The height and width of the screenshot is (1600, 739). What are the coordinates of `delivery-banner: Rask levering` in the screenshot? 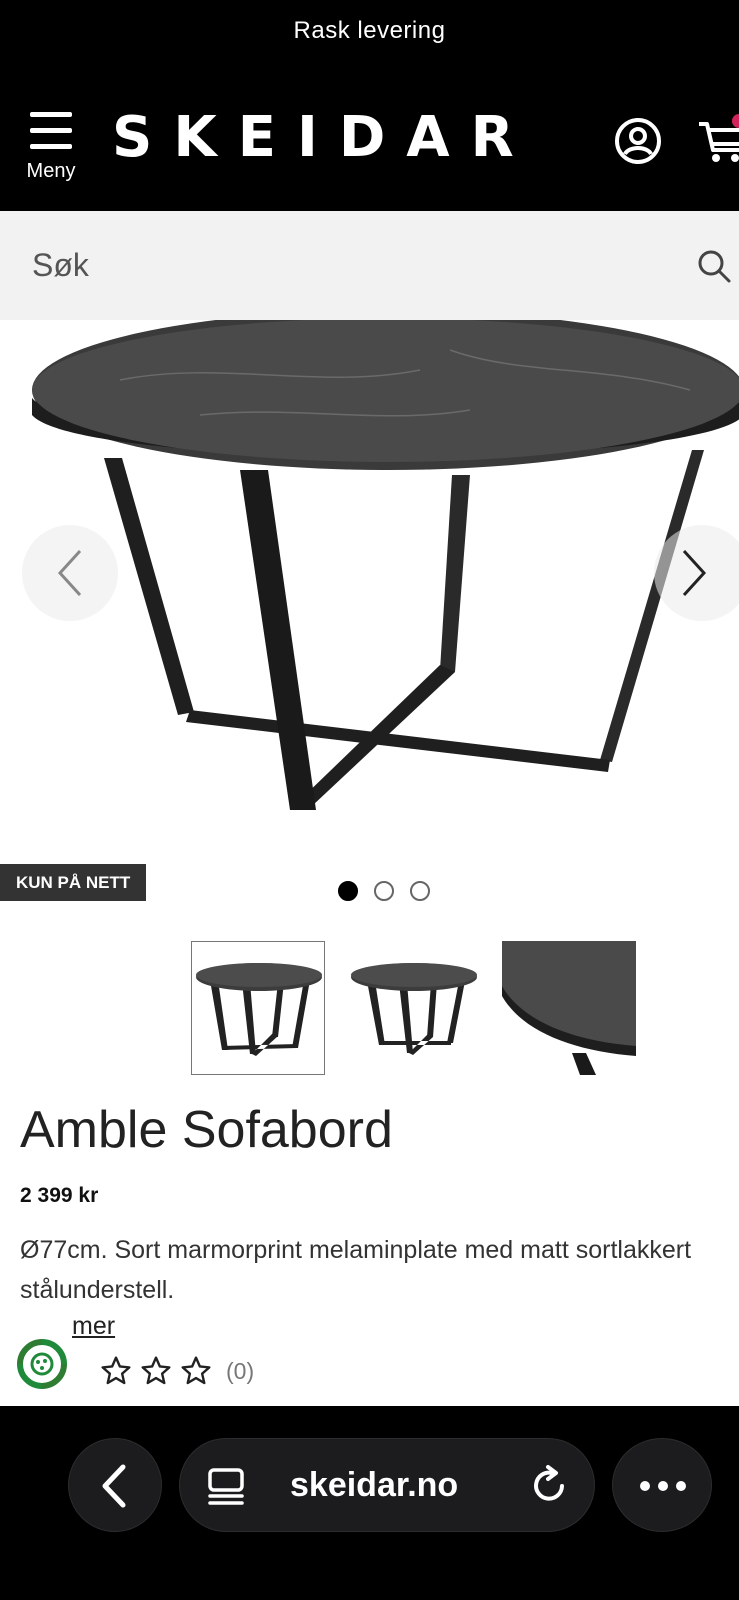 It's located at (369, 31).